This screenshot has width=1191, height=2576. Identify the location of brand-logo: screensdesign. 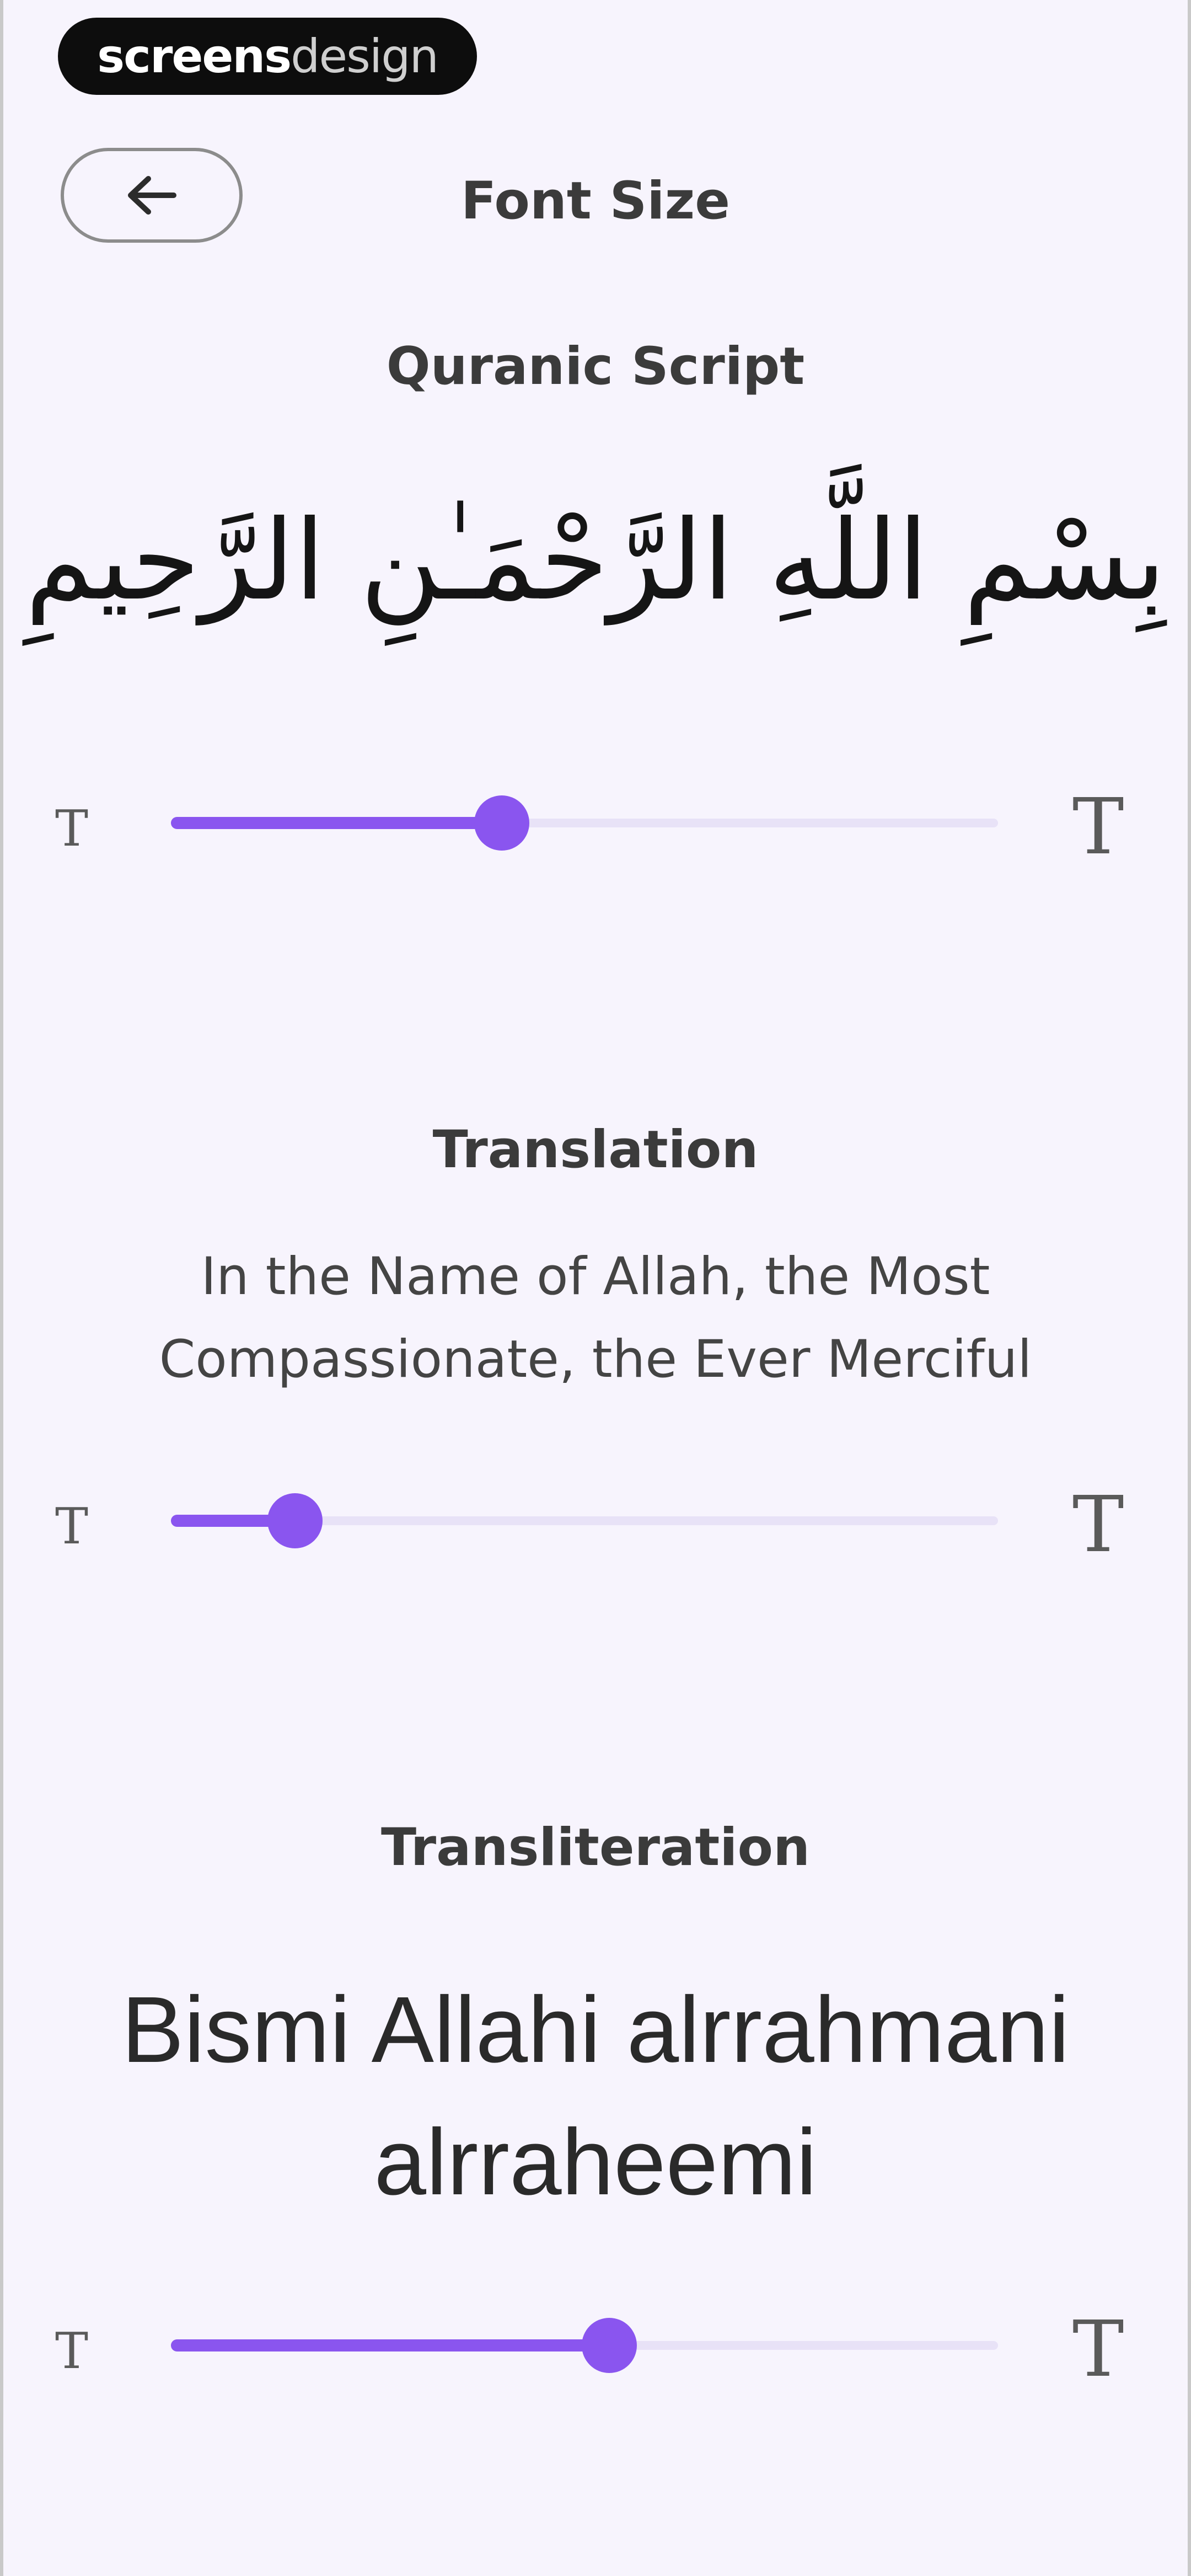
(267, 56).